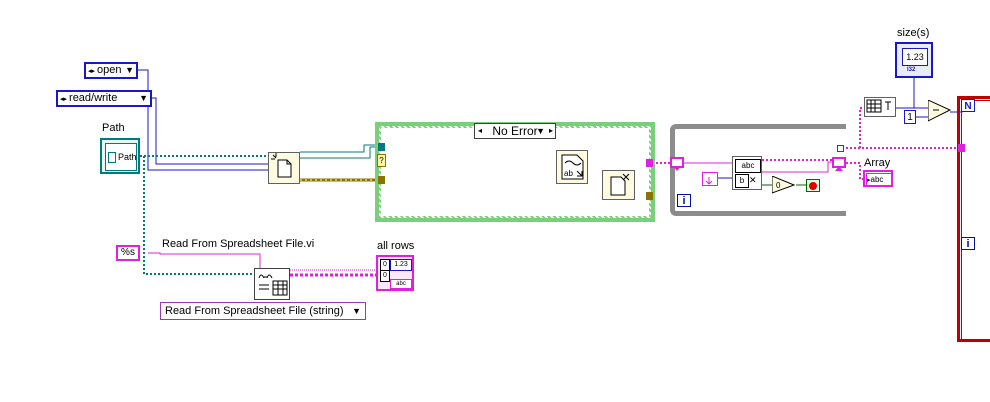 This screenshot has height=402, width=990. I want to click on svg-text: ab, so click(568, 173).